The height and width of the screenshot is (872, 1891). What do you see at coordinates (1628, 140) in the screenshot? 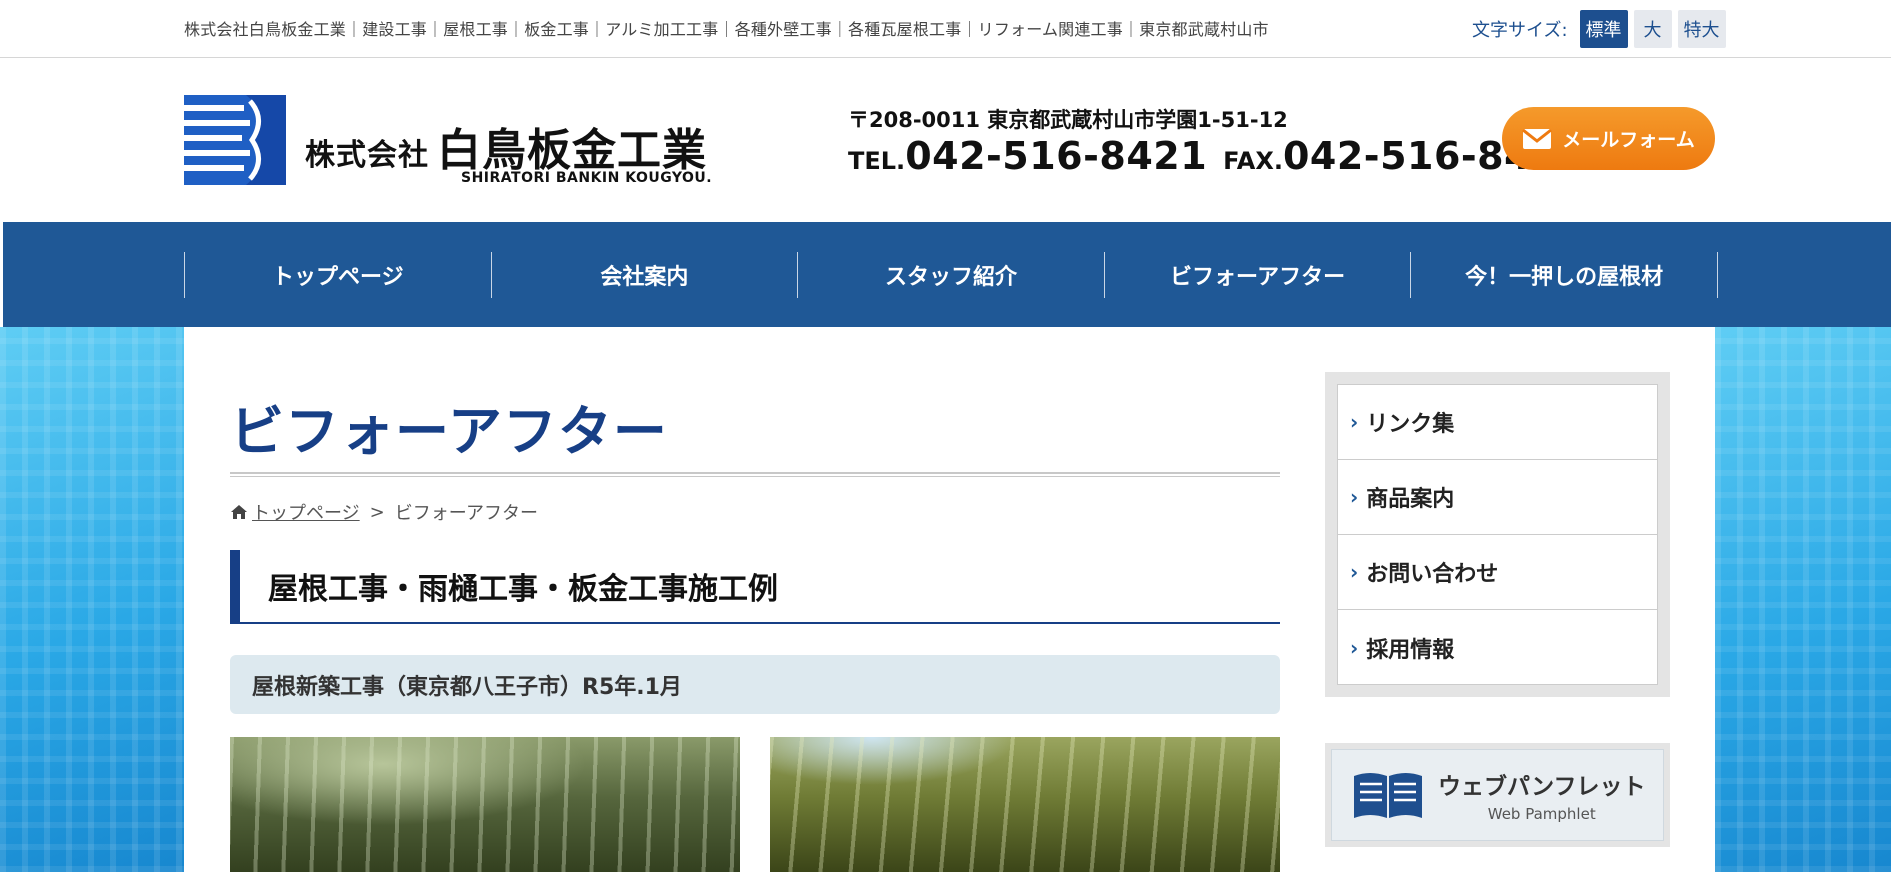
I see `mail-form-label: メールフォーム` at bounding box center [1628, 140].